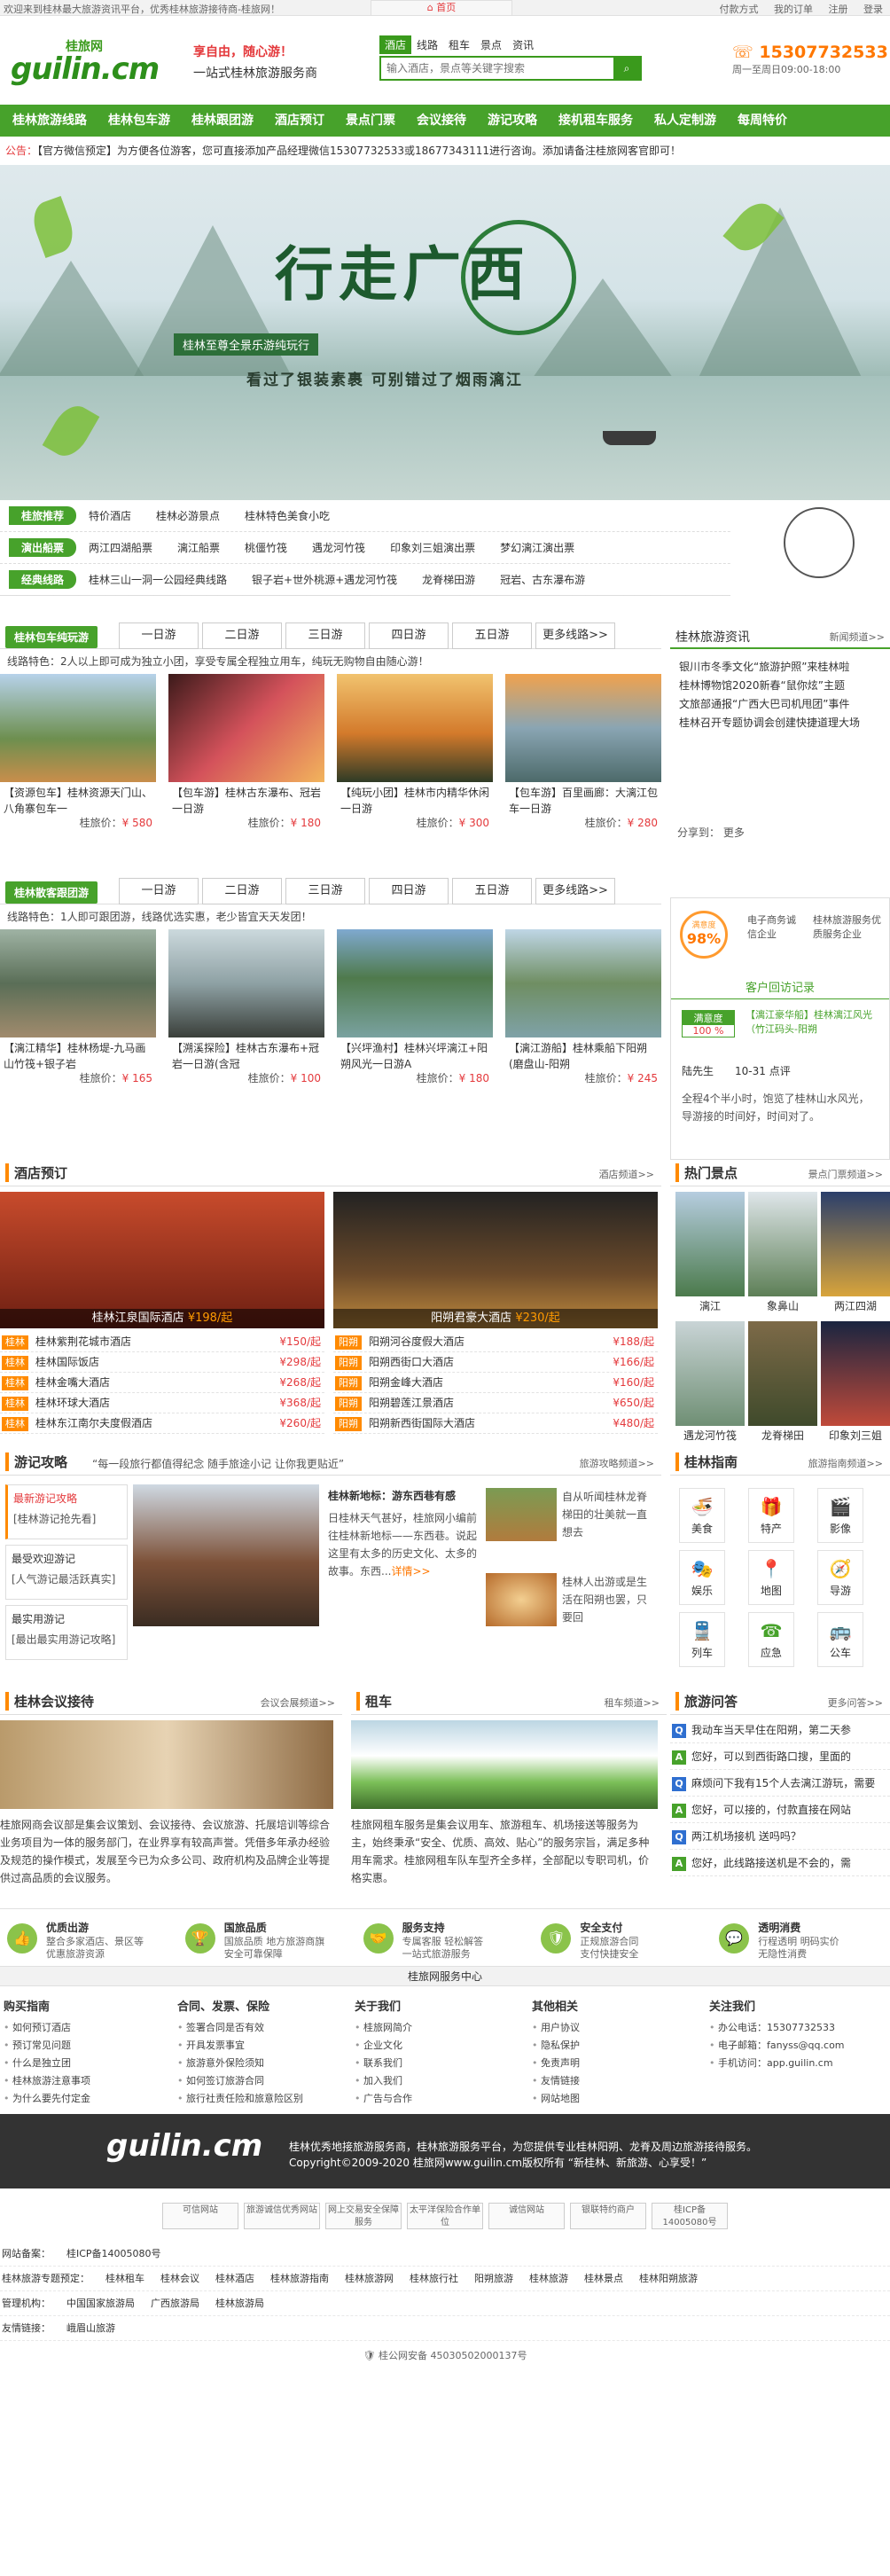  What do you see at coordinates (246, 755) in the screenshot?
I see `product-card: 【包车游】桂林古东瀑布、冠岩一日游 桂旅价：¥ 180` at bounding box center [246, 755].